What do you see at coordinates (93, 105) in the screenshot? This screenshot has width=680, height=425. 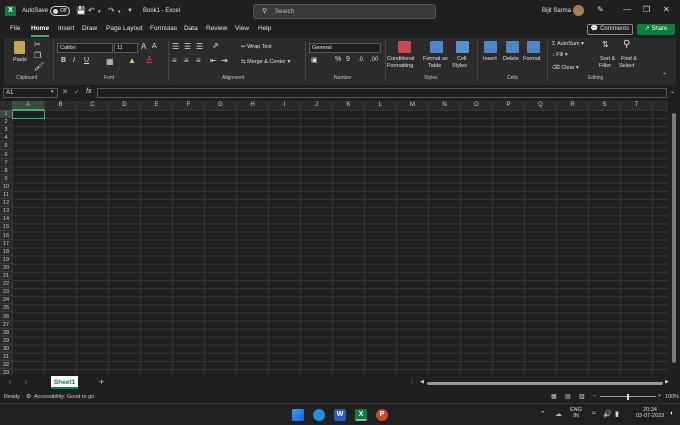 I see `column-header: C` at bounding box center [93, 105].